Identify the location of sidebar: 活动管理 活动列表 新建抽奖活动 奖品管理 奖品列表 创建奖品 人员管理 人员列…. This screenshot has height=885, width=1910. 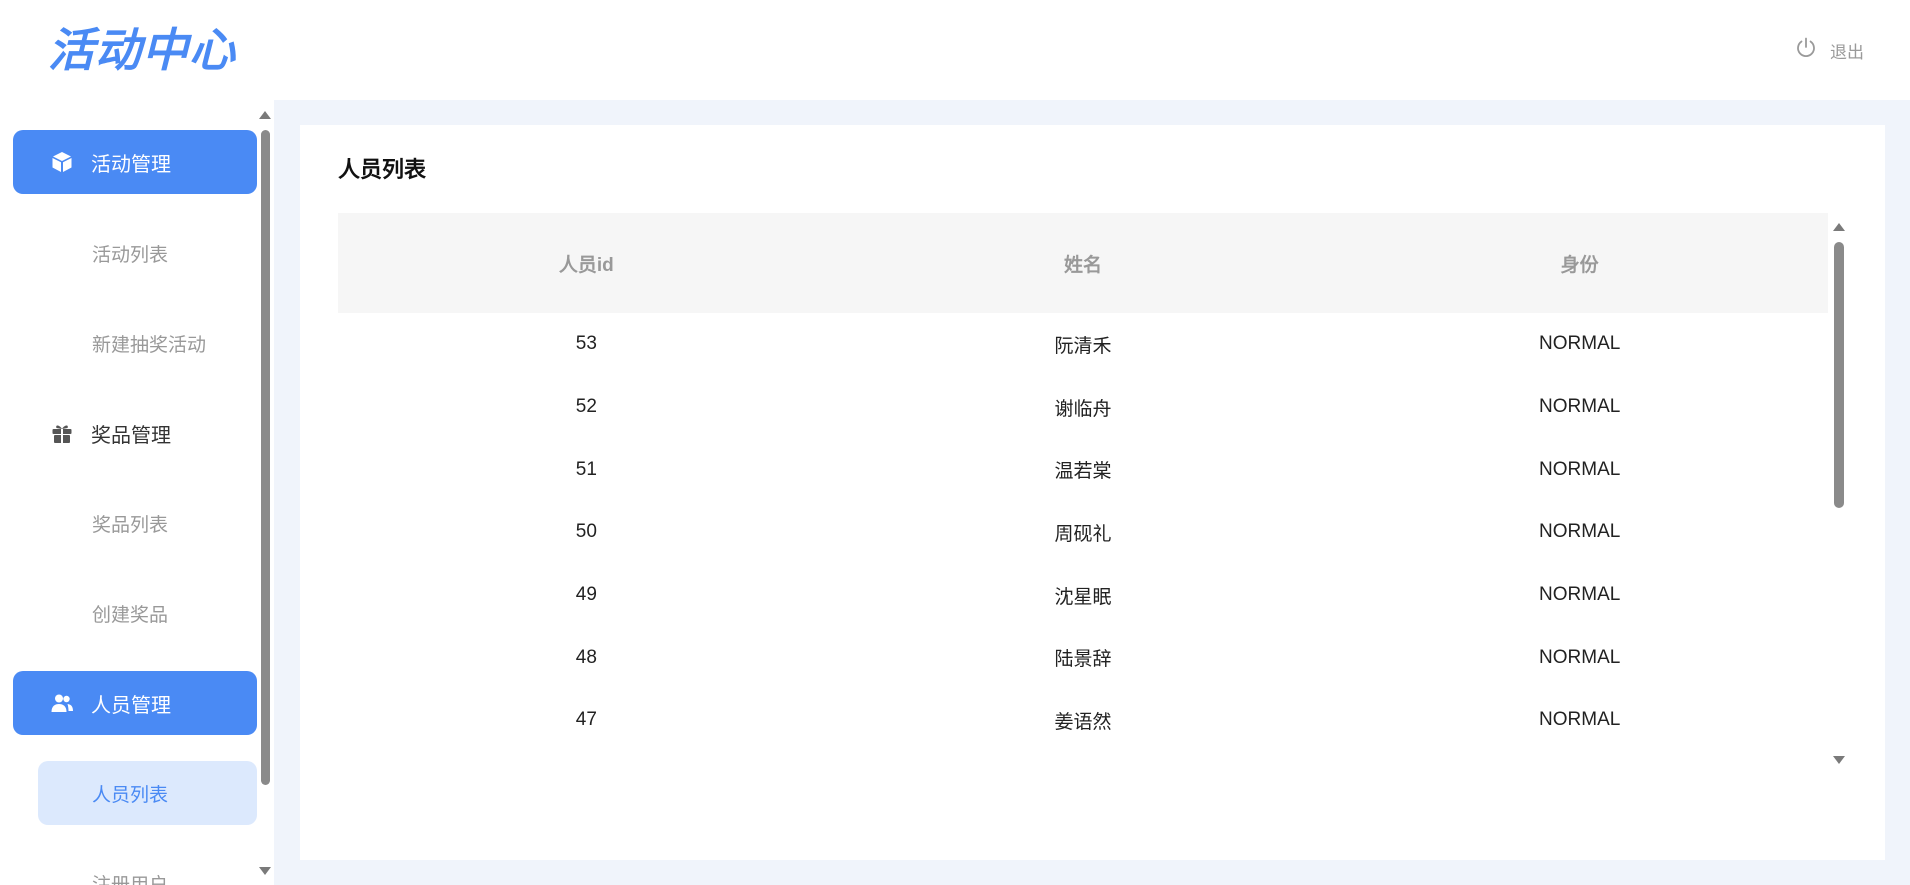
(137, 492).